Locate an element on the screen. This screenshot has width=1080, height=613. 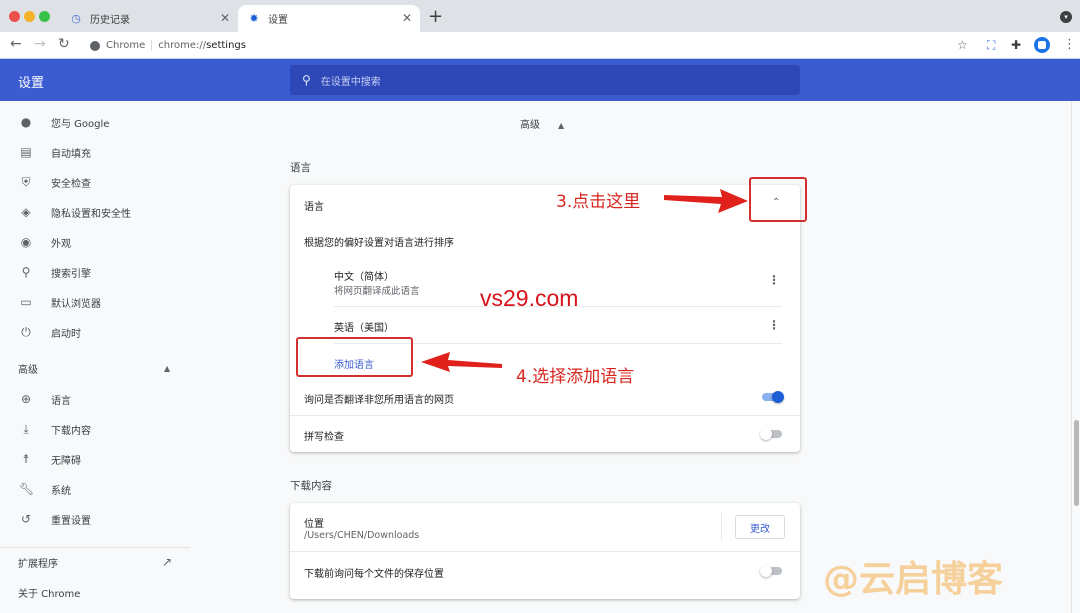
change-location-button: 更改 is located at coordinates (760, 527).